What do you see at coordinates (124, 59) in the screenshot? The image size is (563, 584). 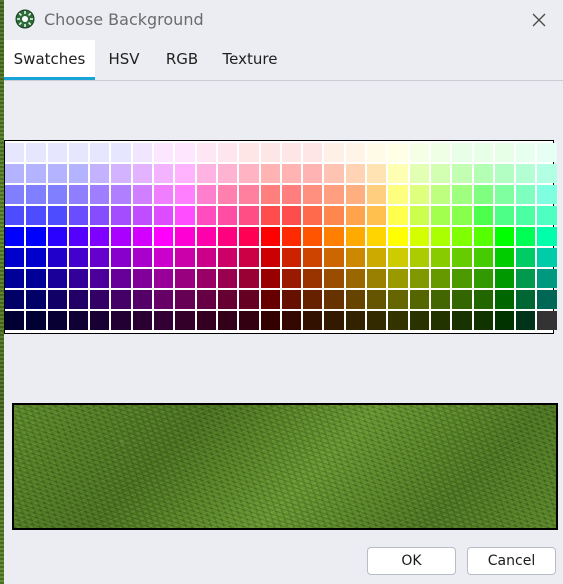 I see `tab-hsv: HSV` at bounding box center [124, 59].